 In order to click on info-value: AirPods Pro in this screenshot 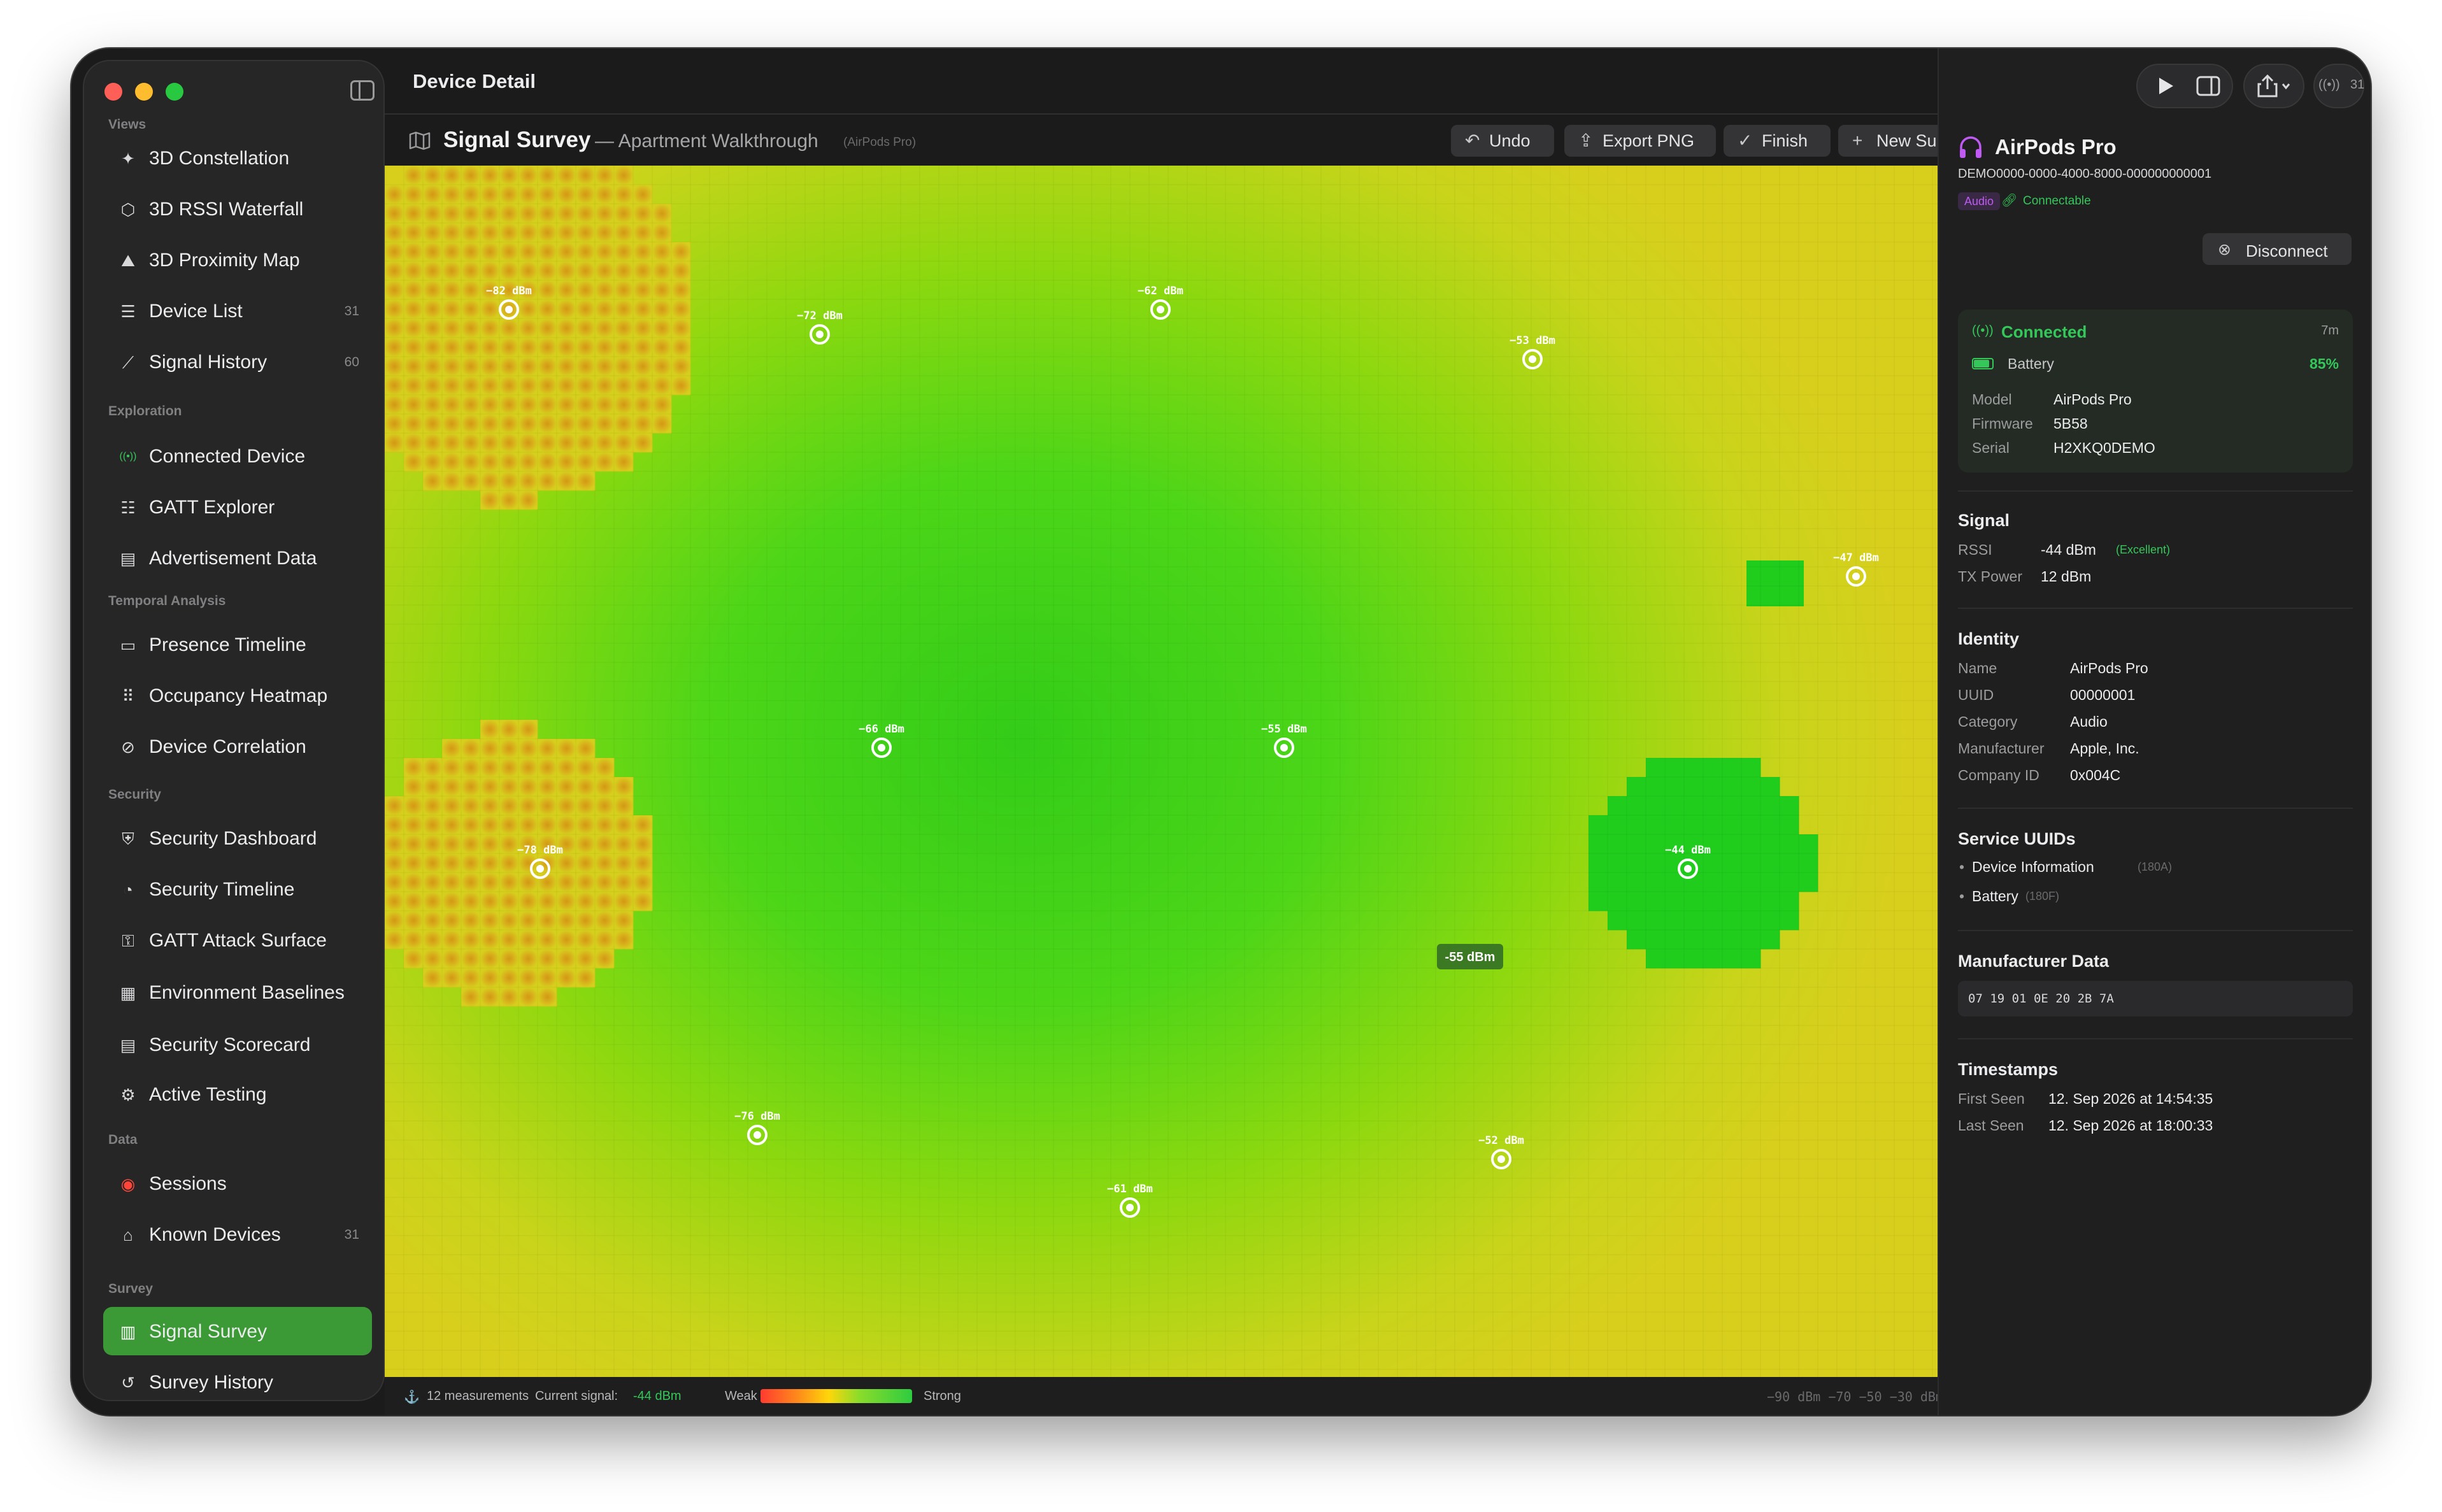, I will do `click(2092, 399)`.